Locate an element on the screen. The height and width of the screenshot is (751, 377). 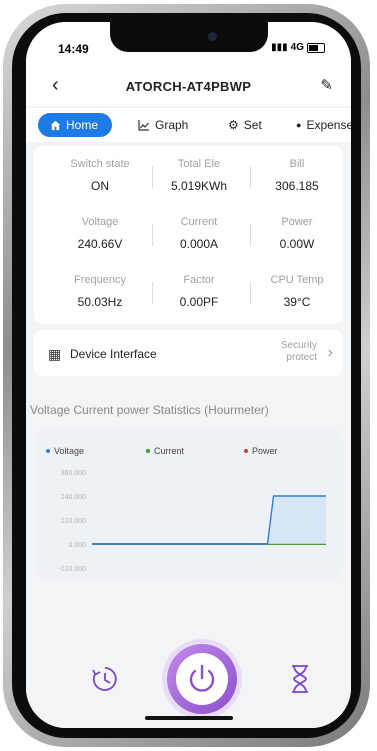
stat-frequency: Frequency 50.03Hz is located at coordinates (100, 291).